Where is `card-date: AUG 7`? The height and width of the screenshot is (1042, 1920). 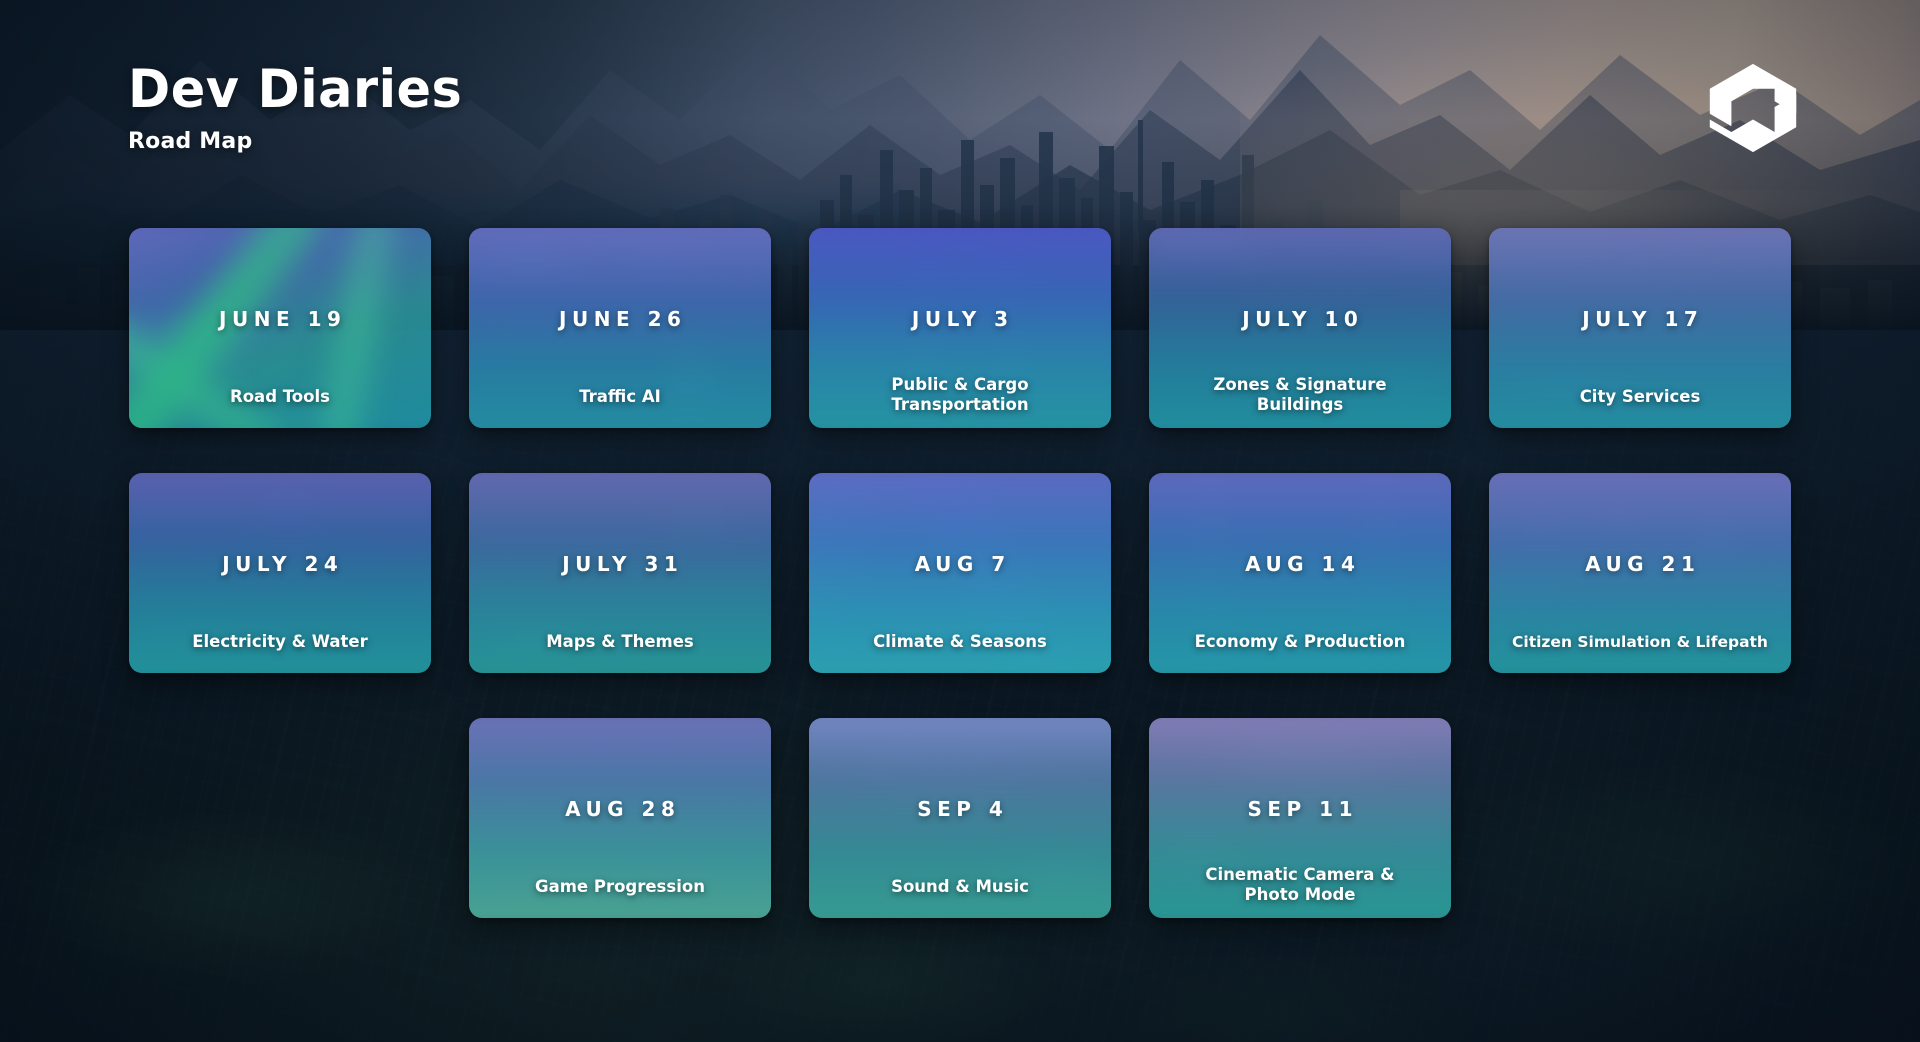 card-date: AUG 7 is located at coordinates (962, 564).